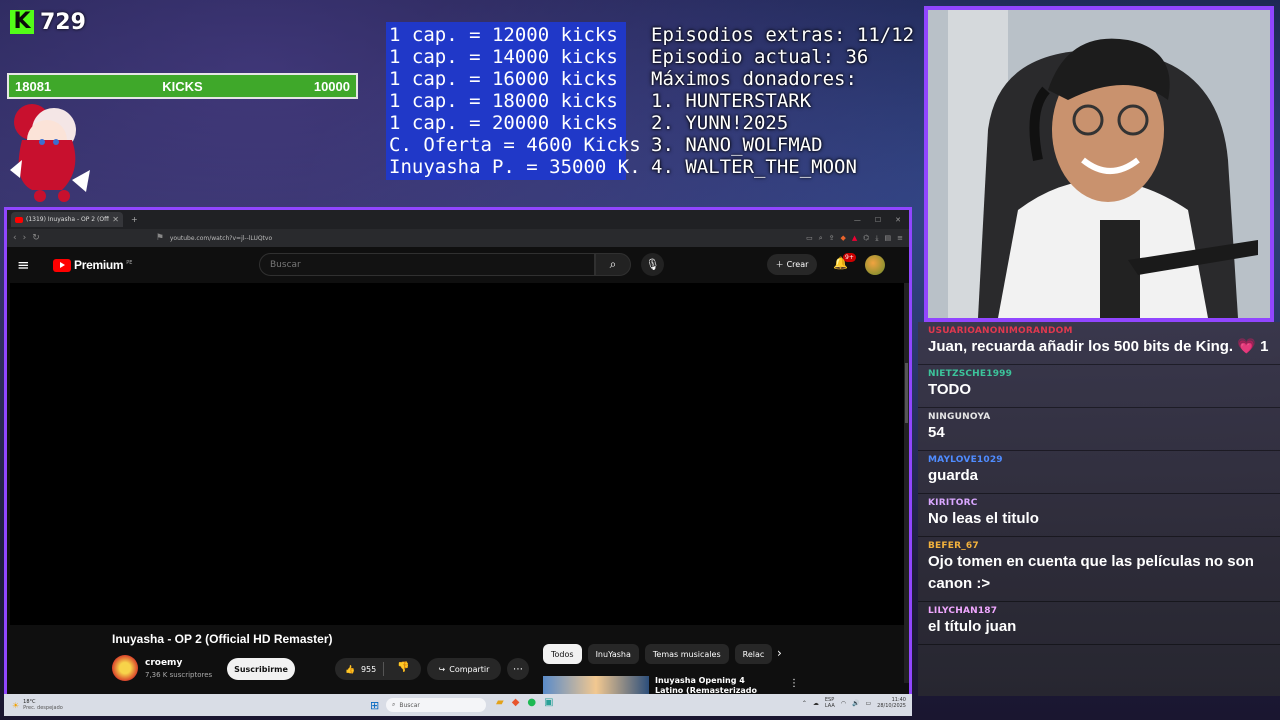 This screenshot has width=1280, height=720. I want to click on maximize-icon: ☐, so click(878, 220).